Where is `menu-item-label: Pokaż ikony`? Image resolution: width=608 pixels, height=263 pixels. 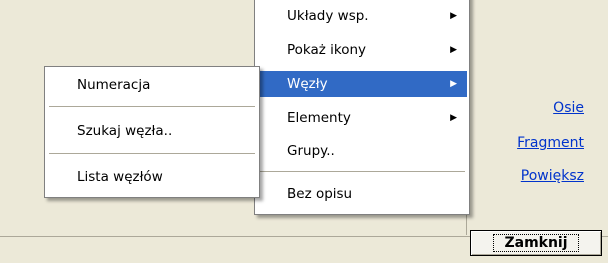
menu-item-label: Pokaż ikony is located at coordinates (327, 50).